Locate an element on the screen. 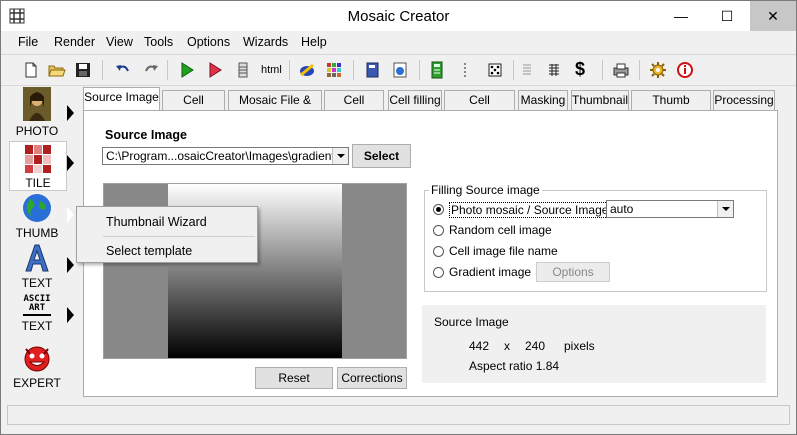  stack-icon is located at coordinates (243, 70).